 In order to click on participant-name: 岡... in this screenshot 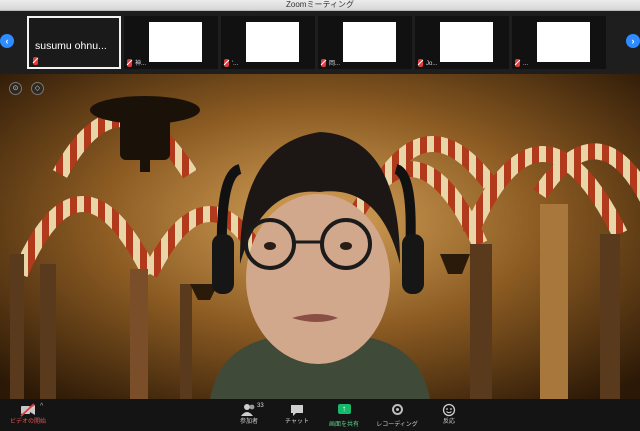, I will do `click(335, 64)`.